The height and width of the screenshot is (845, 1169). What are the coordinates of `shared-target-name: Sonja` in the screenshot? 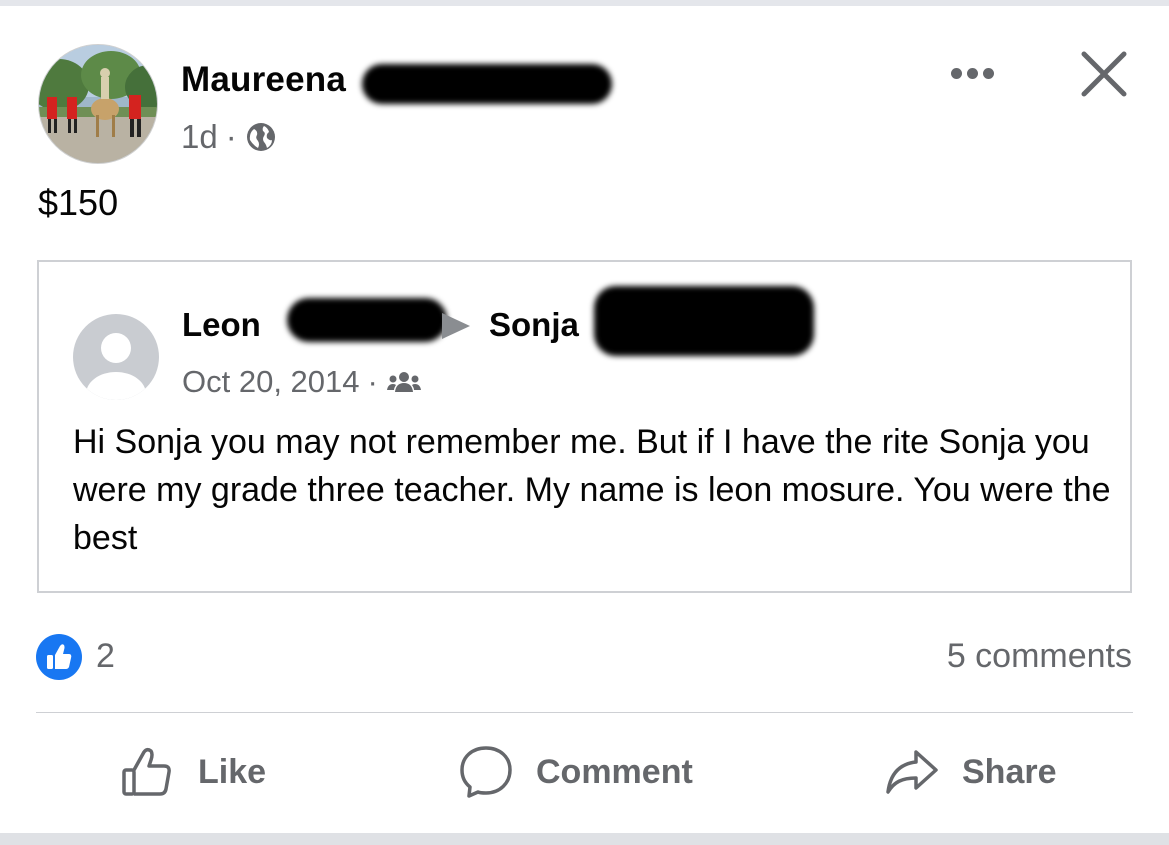 It's located at (534, 325).